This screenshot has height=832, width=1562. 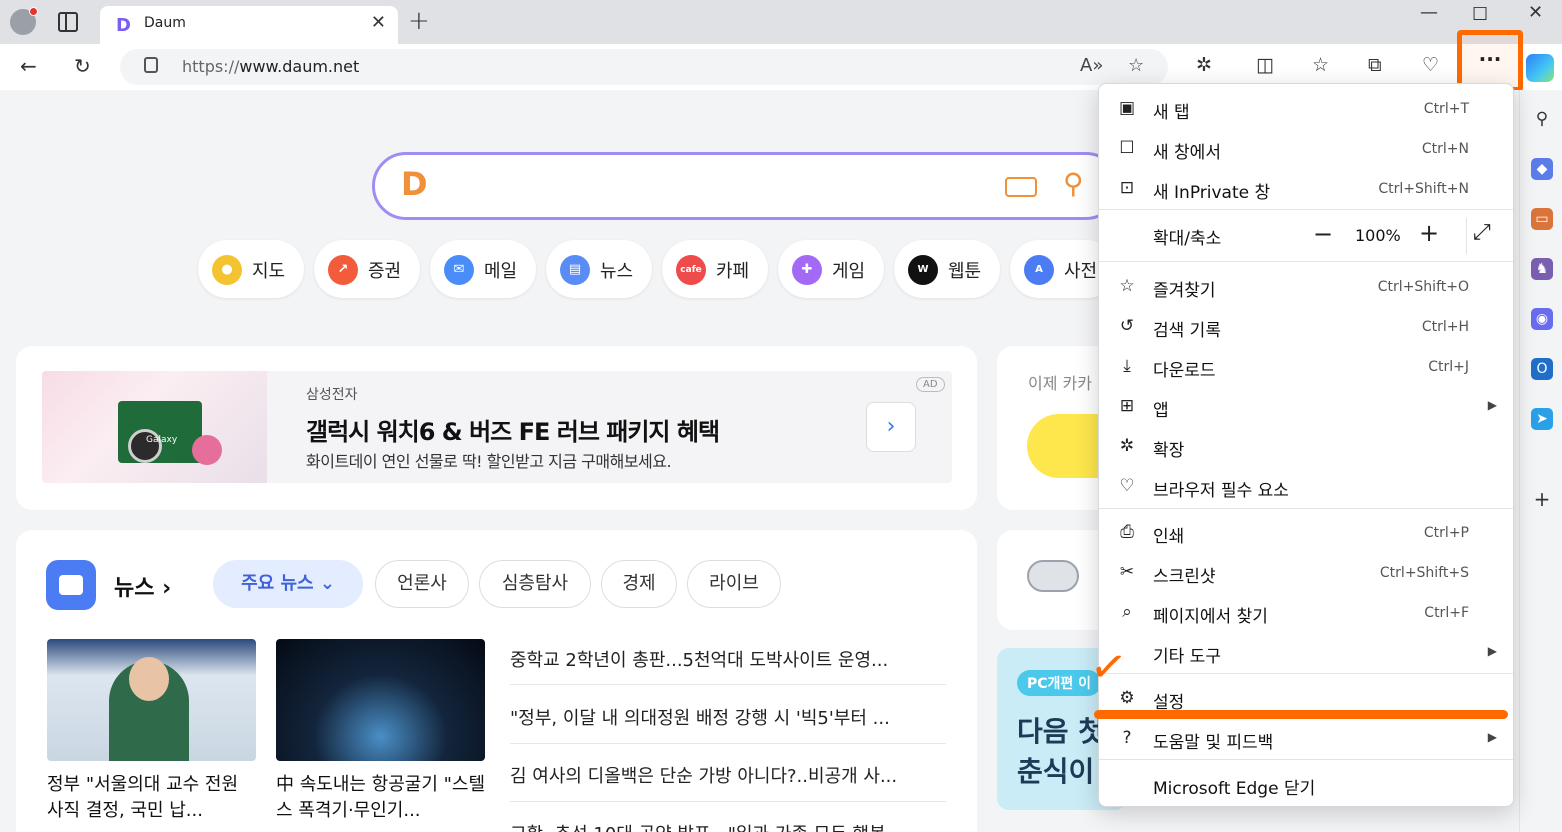 I want to click on tab-title: Daum, so click(x=165, y=23).